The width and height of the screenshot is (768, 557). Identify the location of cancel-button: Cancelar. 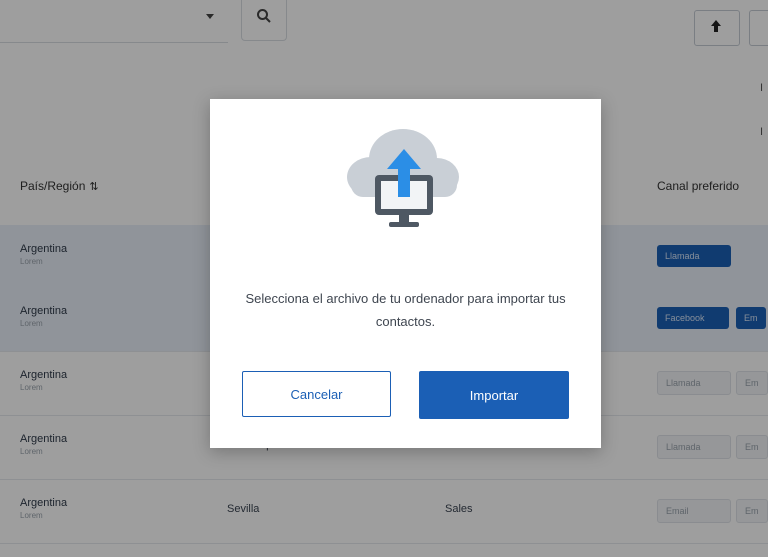
(316, 394).